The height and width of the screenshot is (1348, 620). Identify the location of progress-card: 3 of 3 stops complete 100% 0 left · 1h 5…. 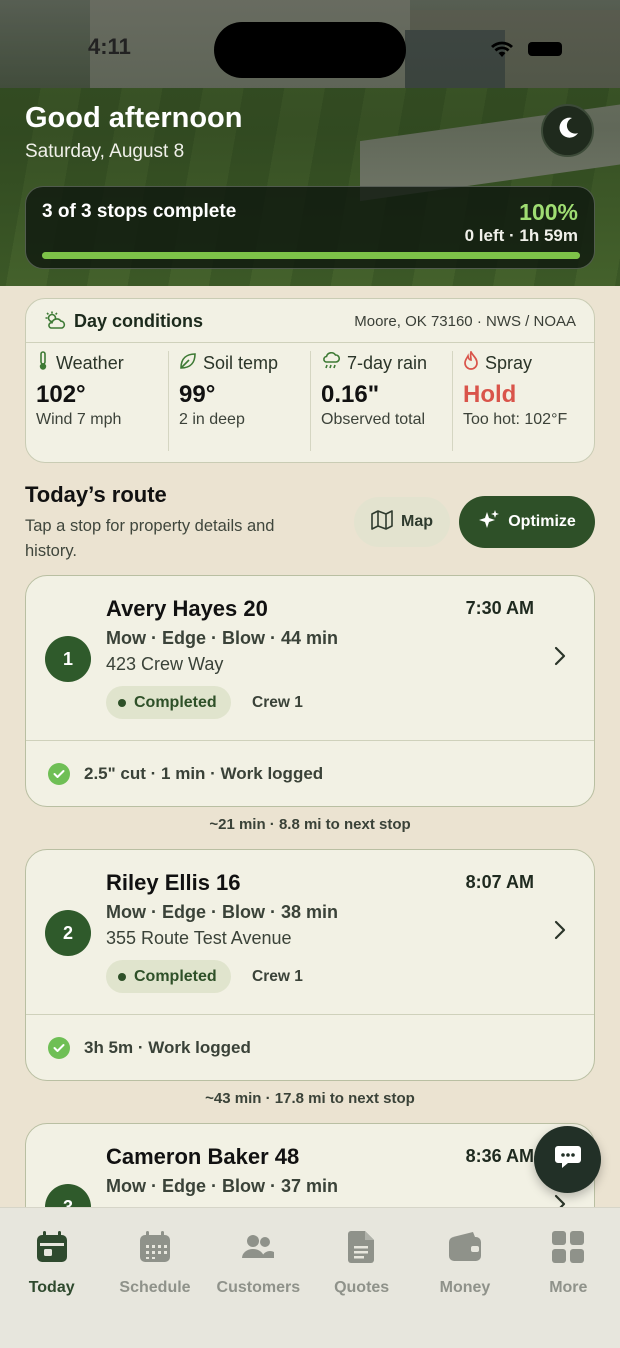
(310, 227).